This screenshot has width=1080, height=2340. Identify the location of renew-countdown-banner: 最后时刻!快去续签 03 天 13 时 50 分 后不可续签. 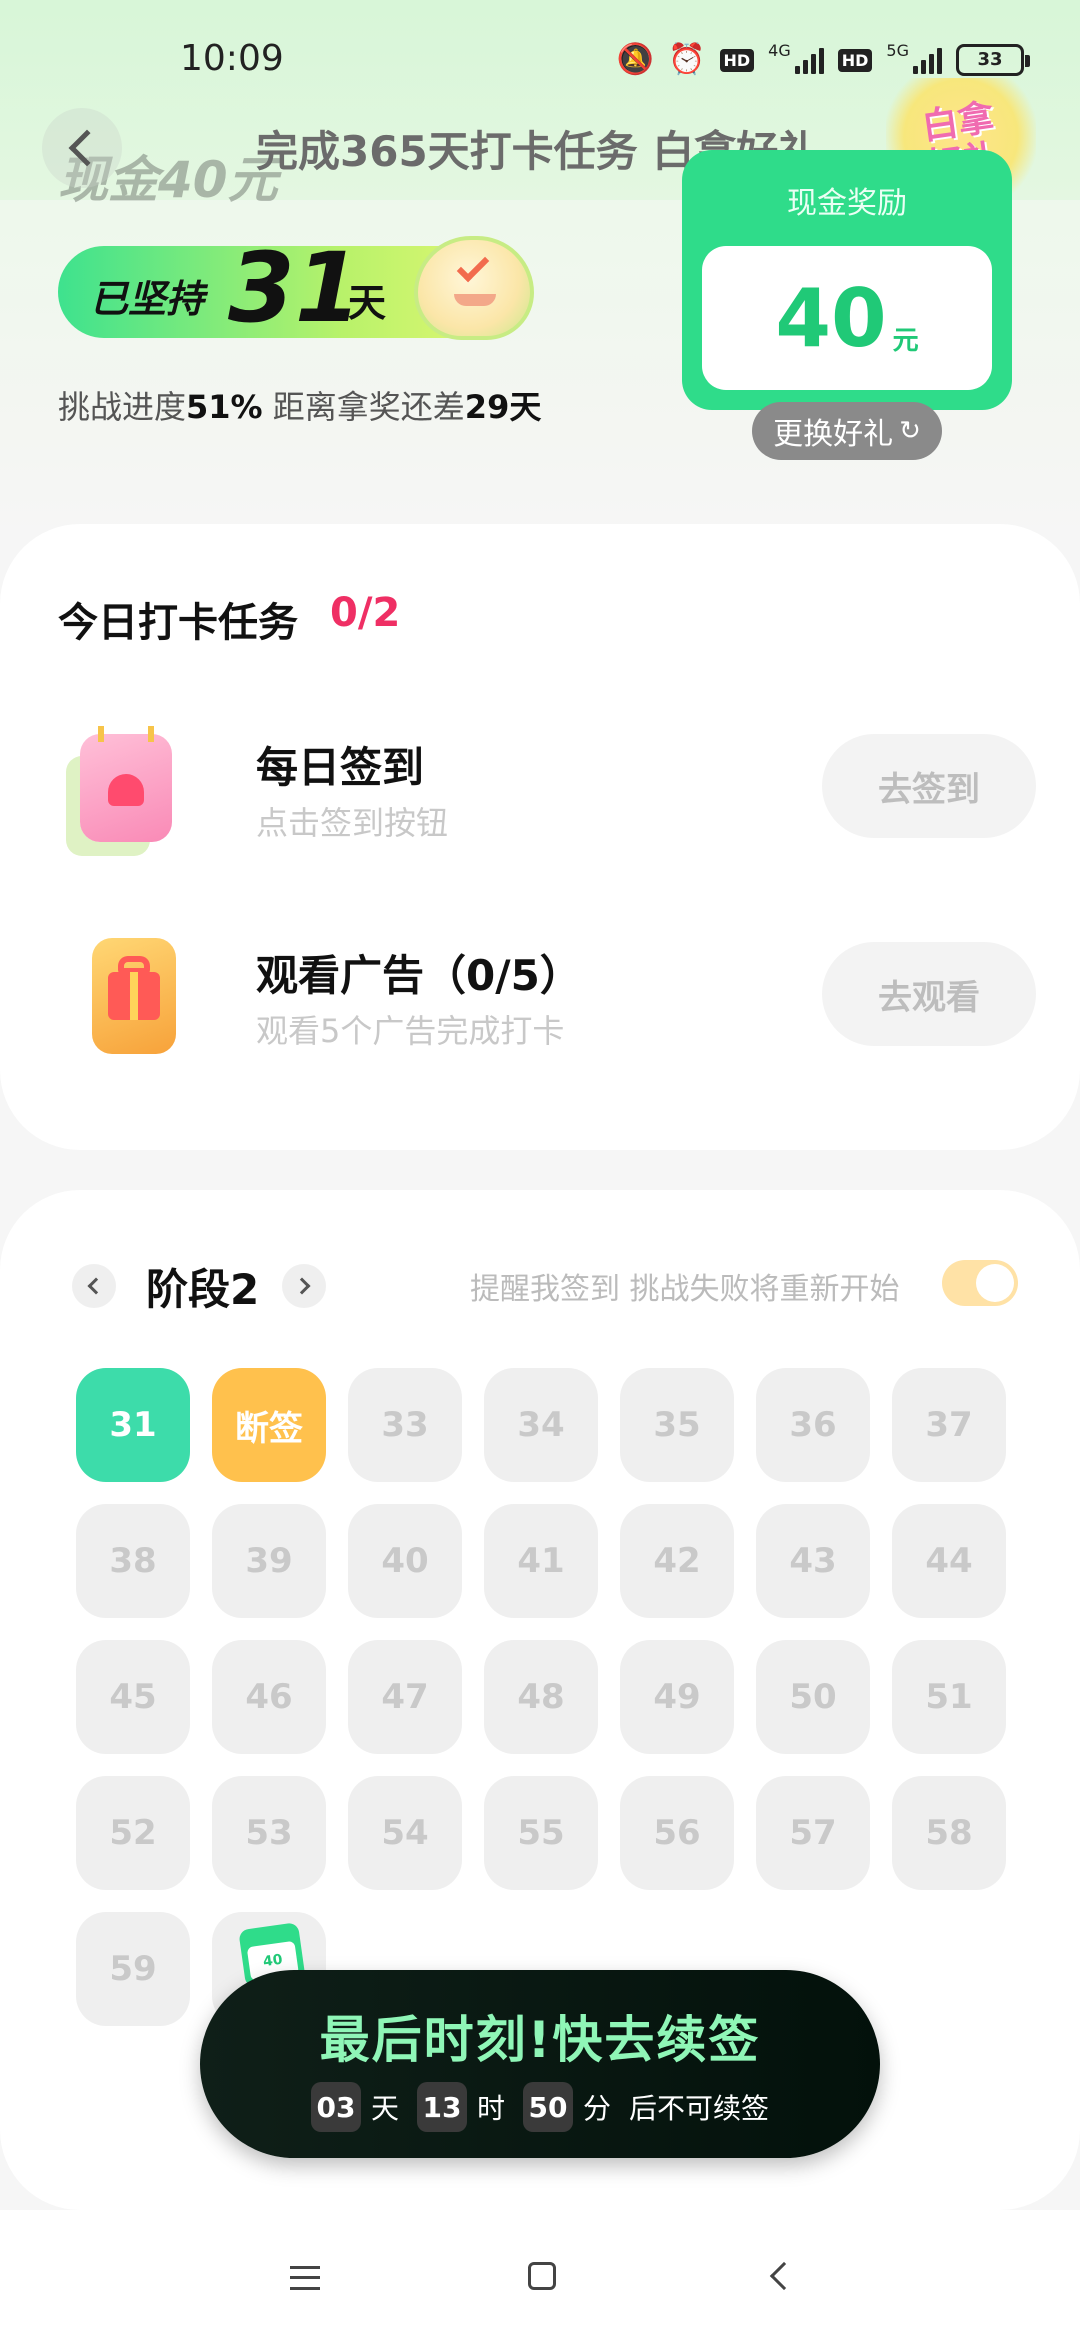
(540, 2064).